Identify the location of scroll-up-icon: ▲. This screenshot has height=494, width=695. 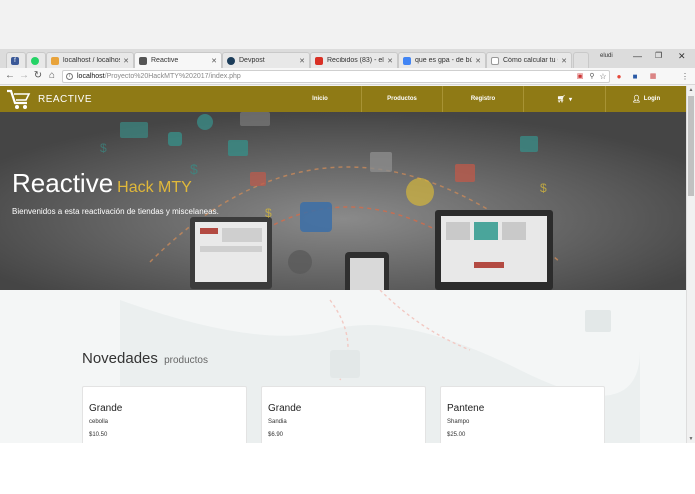
(691, 90).